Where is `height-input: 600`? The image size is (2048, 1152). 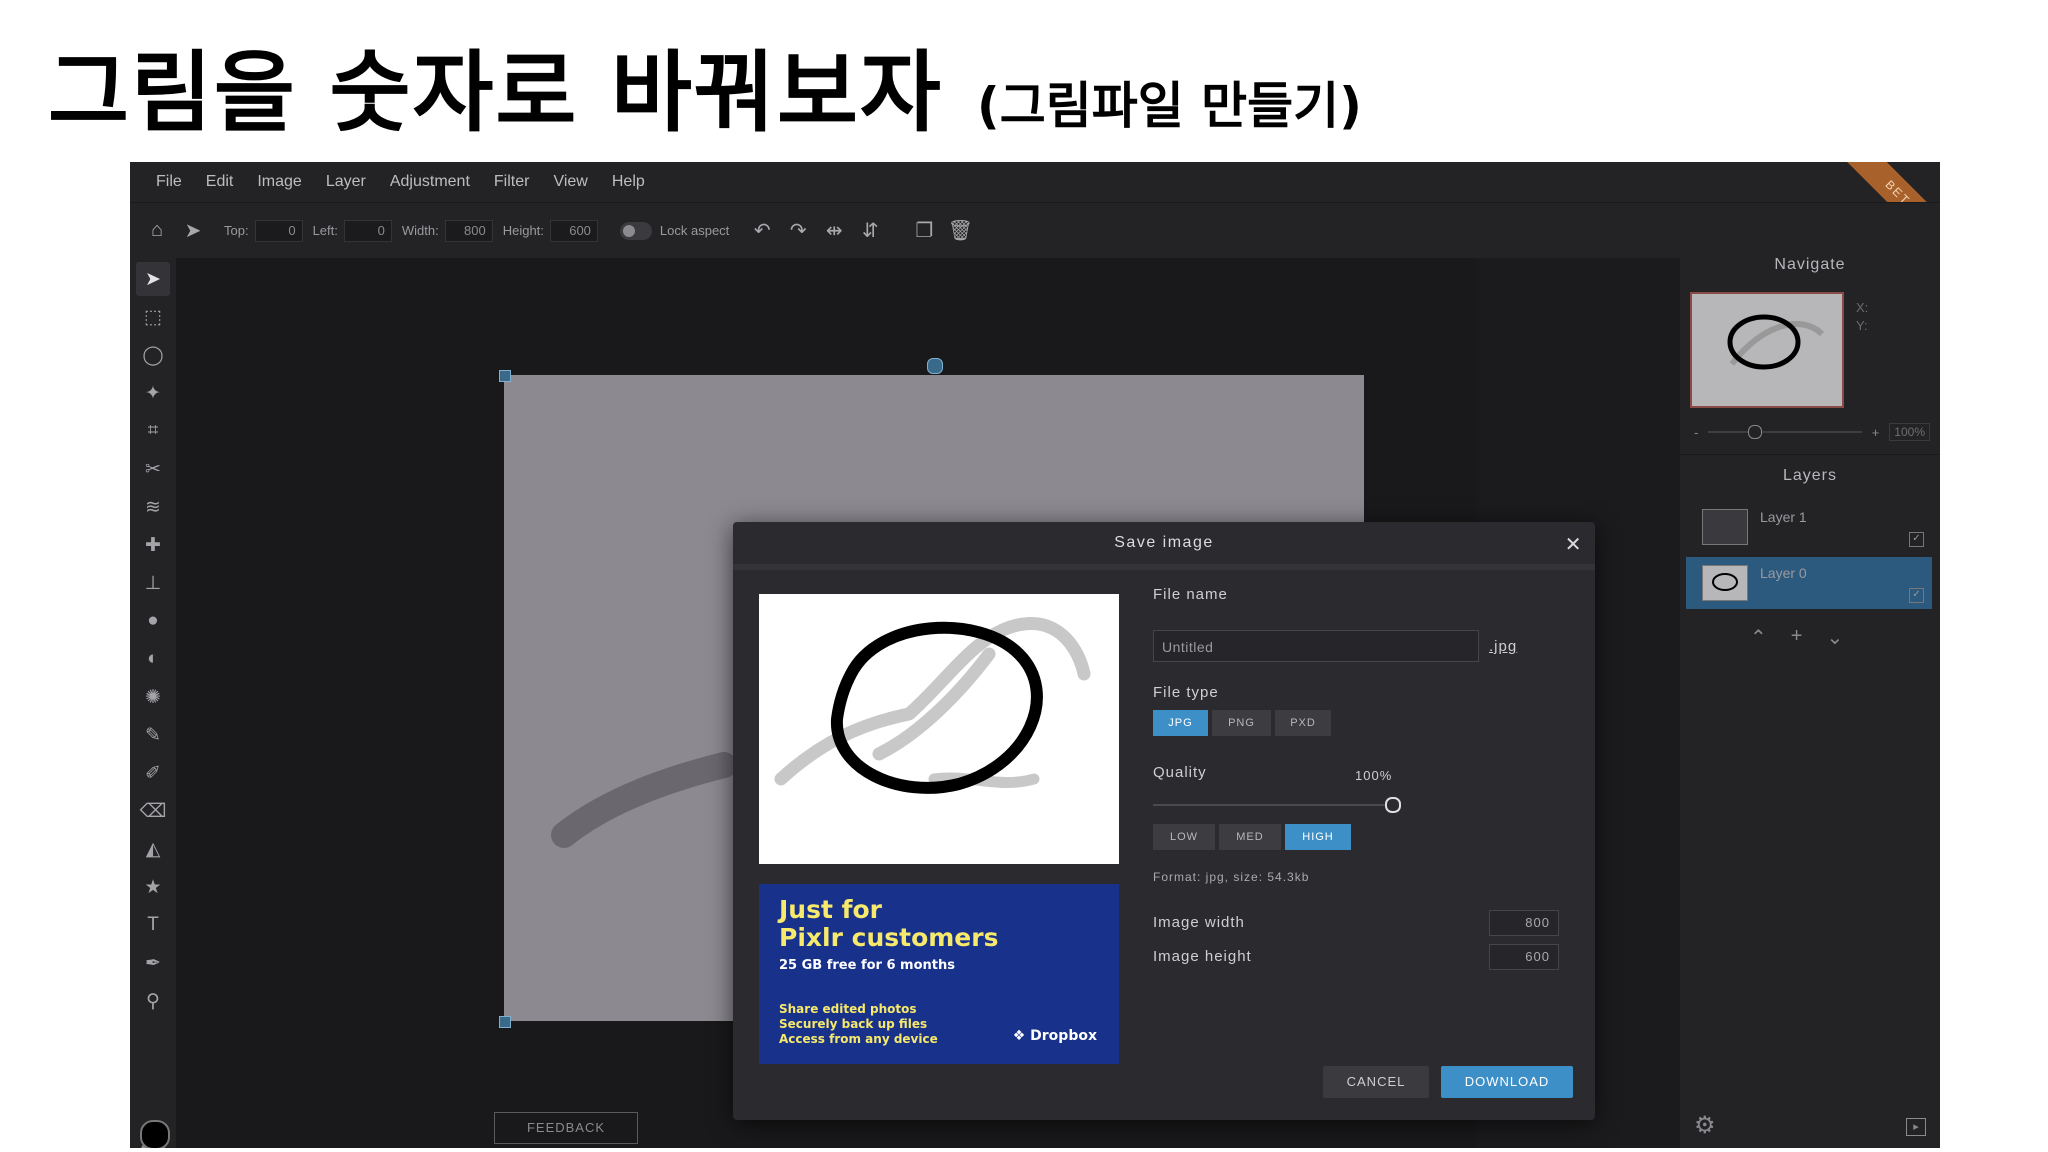
height-input: 600 is located at coordinates (573, 230).